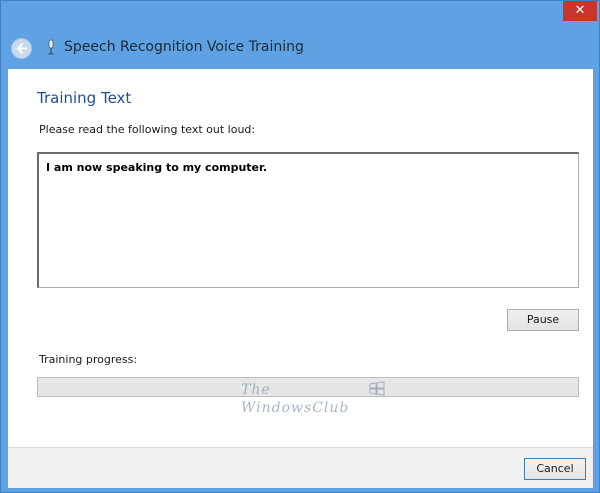 The image size is (600, 493). Describe the element at coordinates (157, 167) in the screenshot. I see `training-text: I am now speaking to my computer.` at that location.